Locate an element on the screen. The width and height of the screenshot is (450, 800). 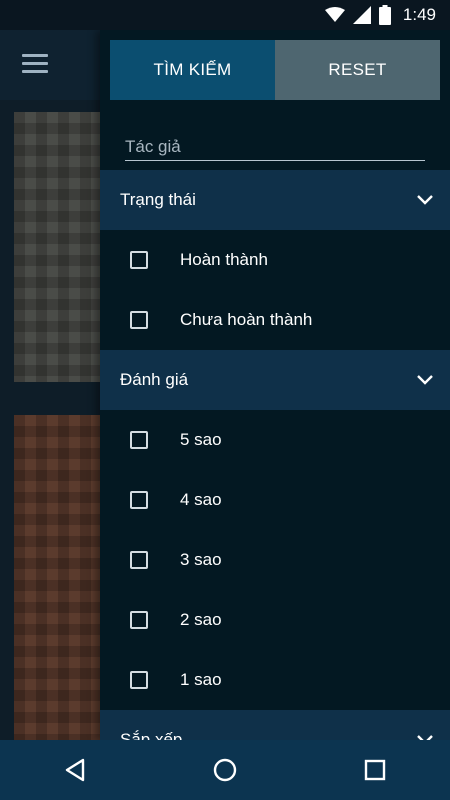
filter-option-5-stars: 5 sao is located at coordinates (275, 440).